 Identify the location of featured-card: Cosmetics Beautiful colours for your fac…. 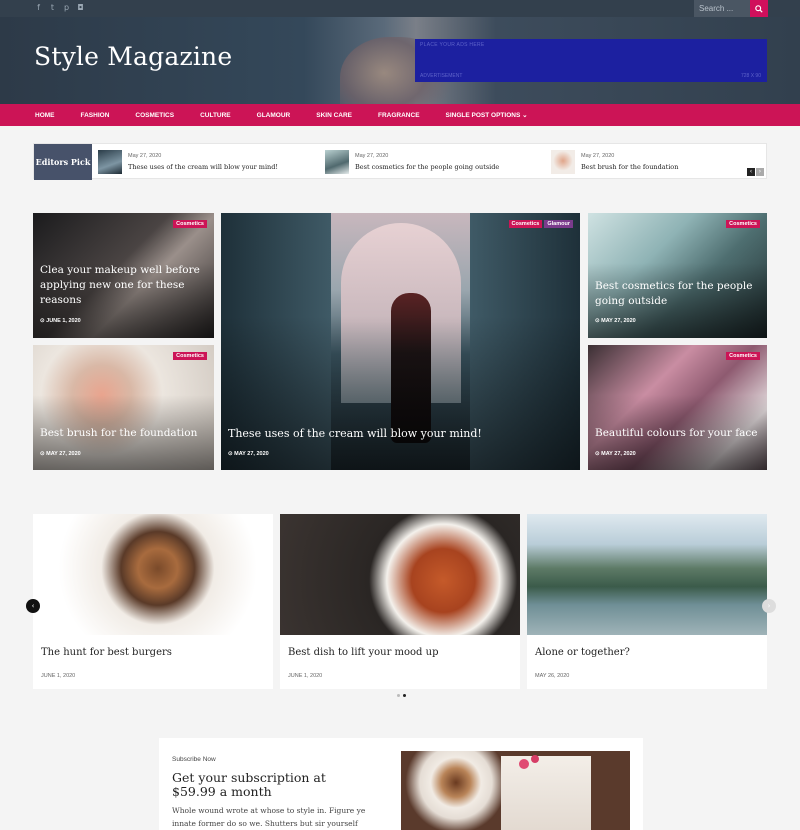
(677, 407).